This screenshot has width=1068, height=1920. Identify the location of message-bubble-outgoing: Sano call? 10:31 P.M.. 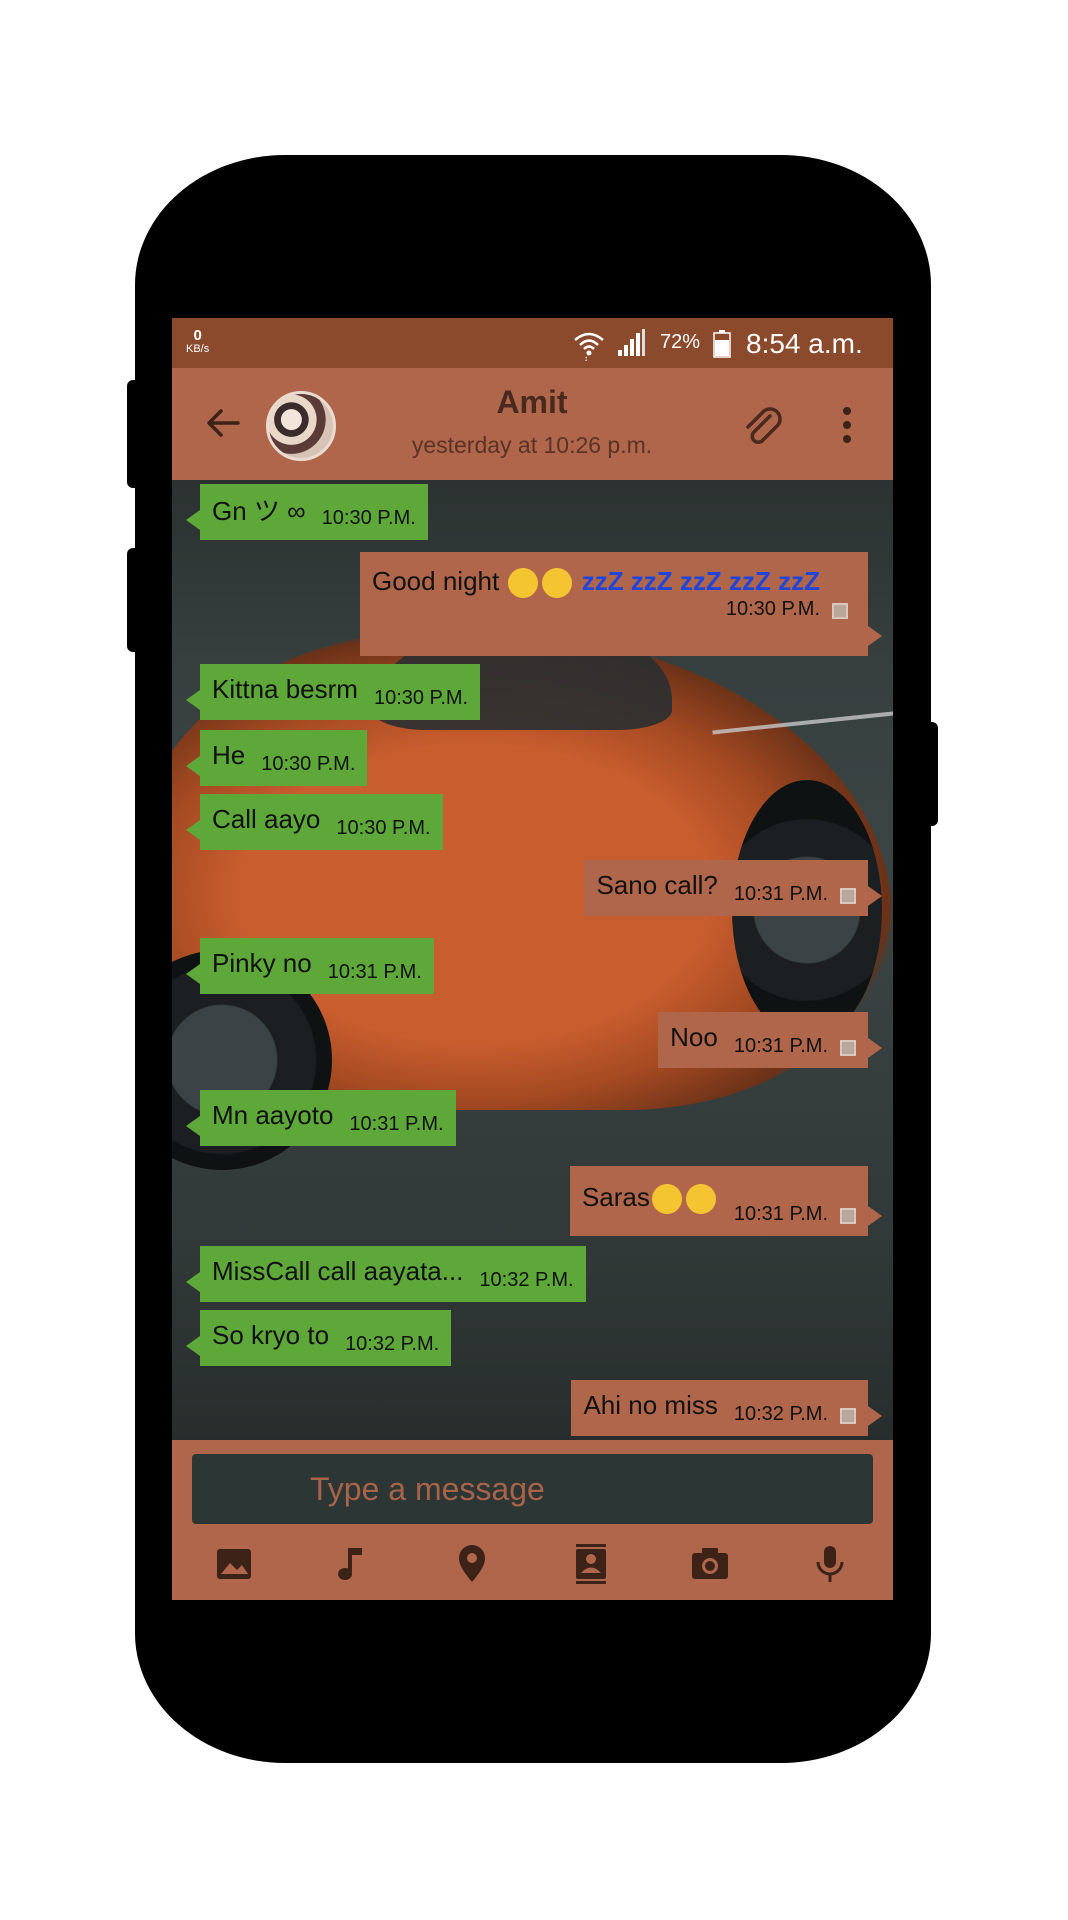
(733, 888).